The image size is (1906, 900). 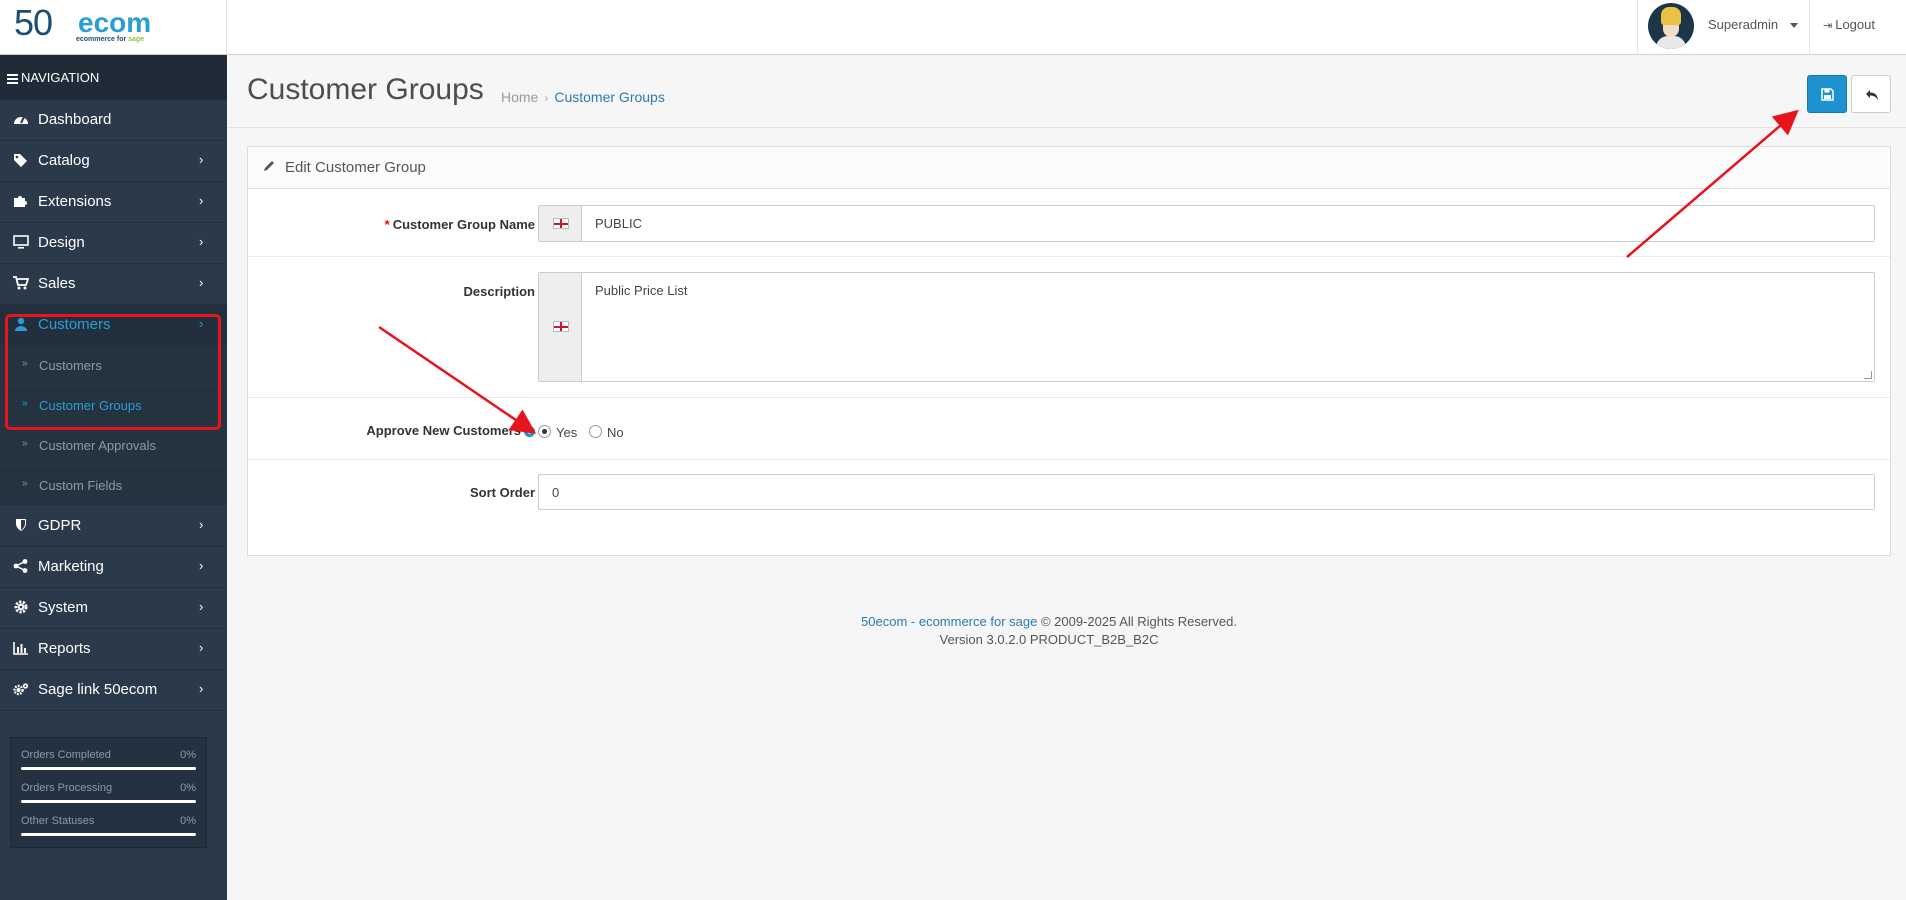 I want to click on breadcrumb-current: Customer Groups, so click(x=609, y=97).